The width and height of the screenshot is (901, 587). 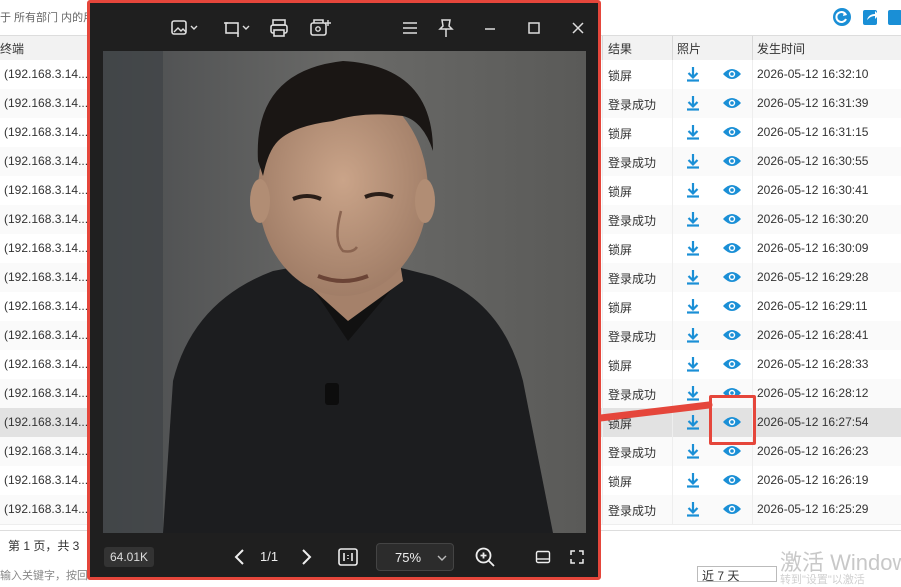 What do you see at coordinates (410, 28) in the screenshot?
I see `menu-icon` at bounding box center [410, 28].